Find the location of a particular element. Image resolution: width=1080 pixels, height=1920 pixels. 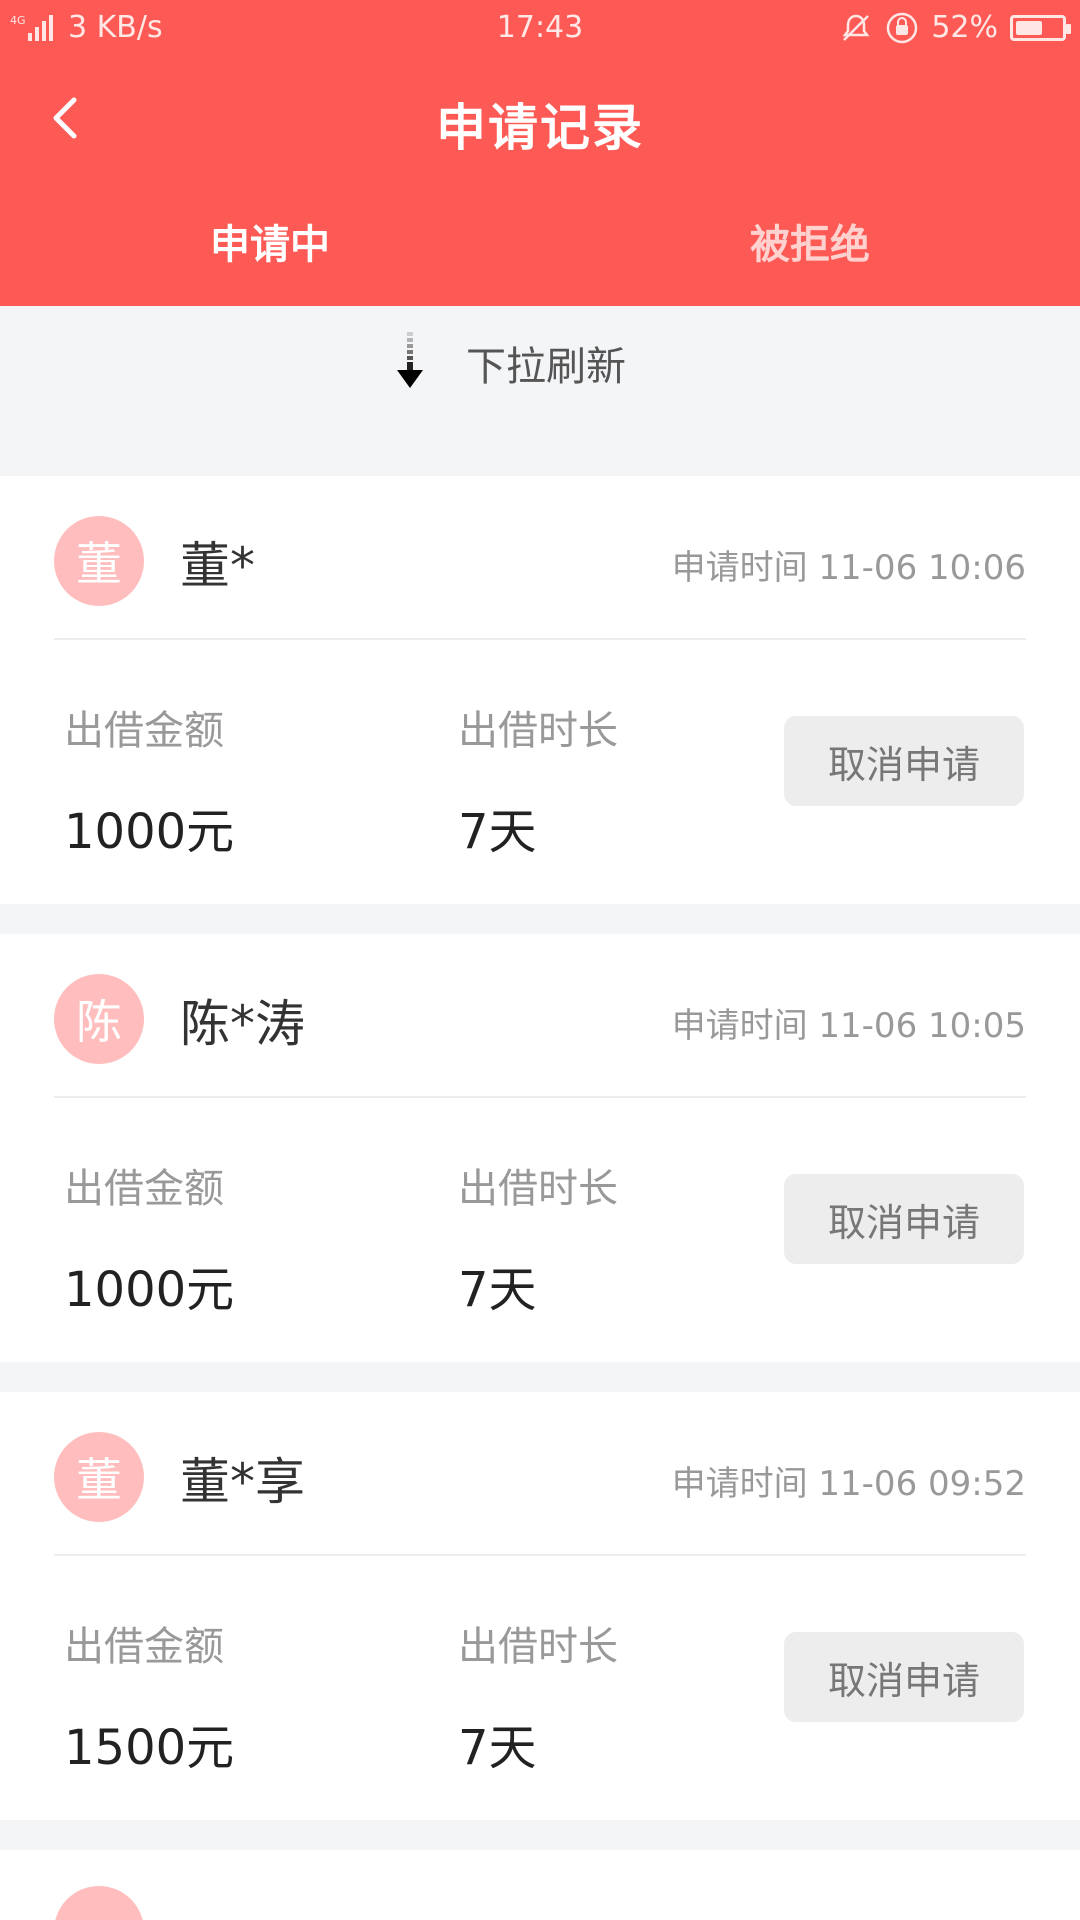

status-right: 52% is located at coordinates (955, 27).